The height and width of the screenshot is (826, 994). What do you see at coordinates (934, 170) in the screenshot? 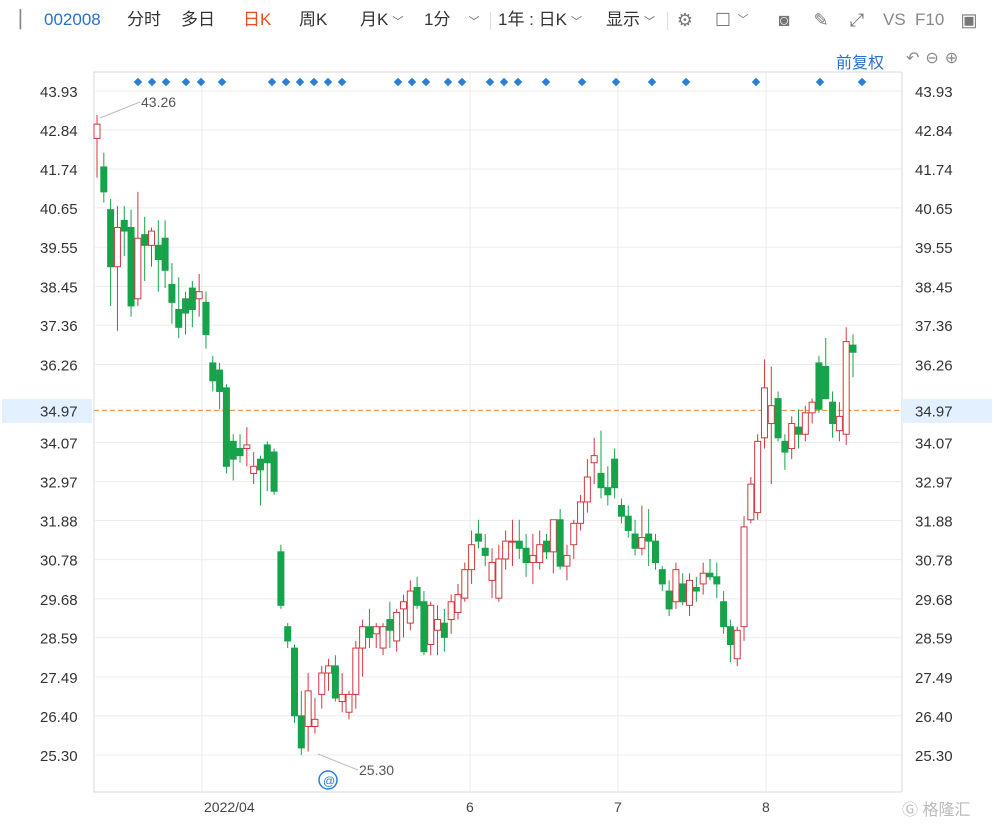
I see `y-tick-label: 41.74` at bounding box center [934, 170].